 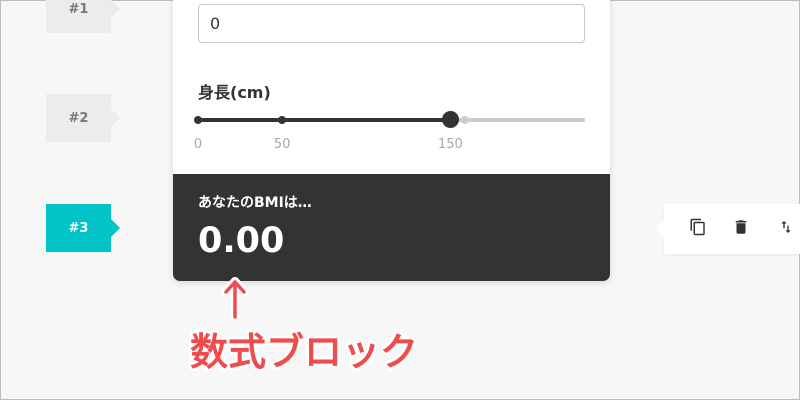 I want to click on swap-vertical-icon, so click(x=786, y=229).